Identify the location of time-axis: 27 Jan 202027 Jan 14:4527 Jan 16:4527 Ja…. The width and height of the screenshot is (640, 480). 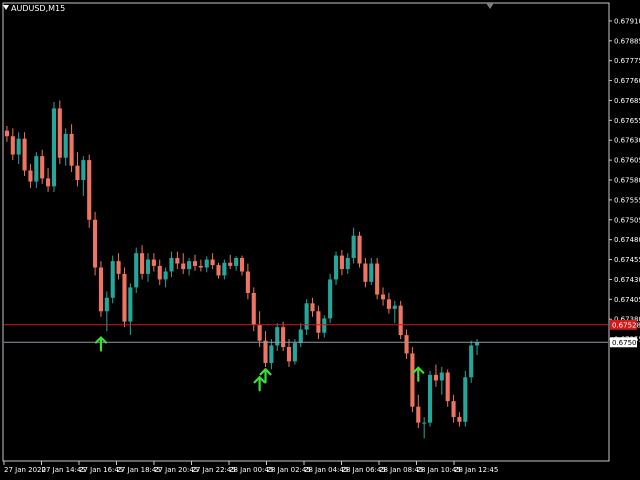
(250, 467).